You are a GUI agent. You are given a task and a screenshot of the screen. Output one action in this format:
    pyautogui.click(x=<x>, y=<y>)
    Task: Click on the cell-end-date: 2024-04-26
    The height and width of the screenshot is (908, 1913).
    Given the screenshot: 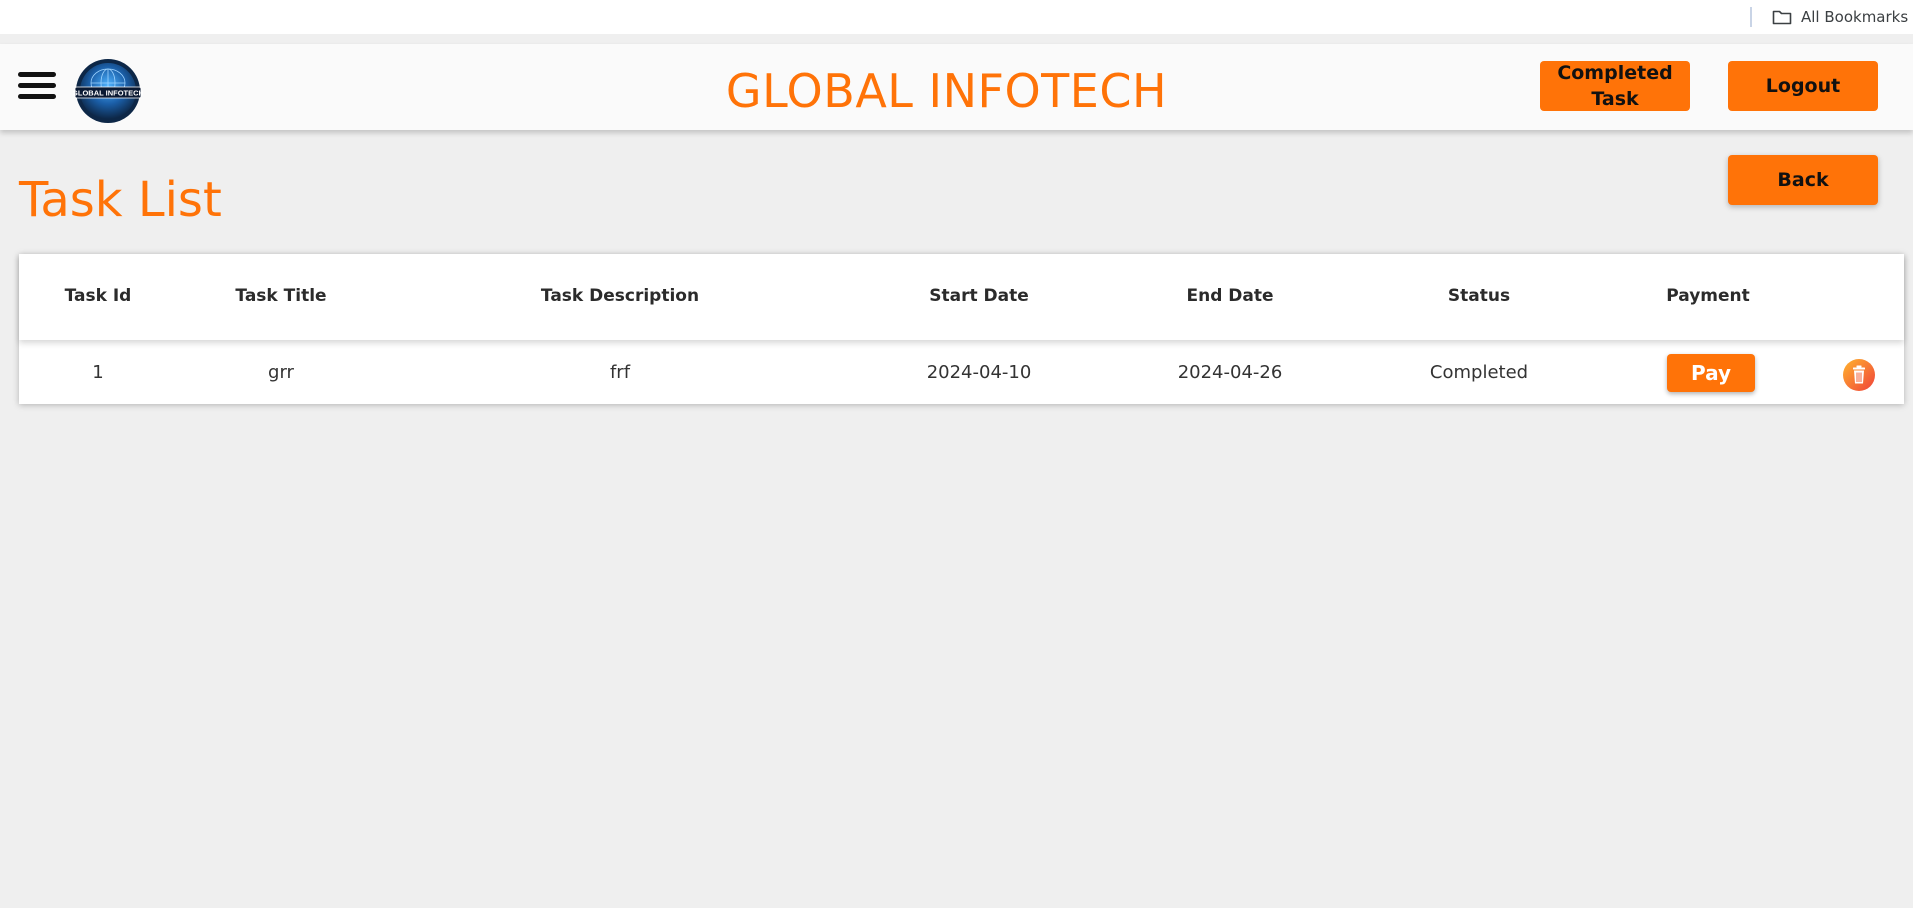 What is the action you would take?
    pyautogui.click(x=1230, y=372)
    